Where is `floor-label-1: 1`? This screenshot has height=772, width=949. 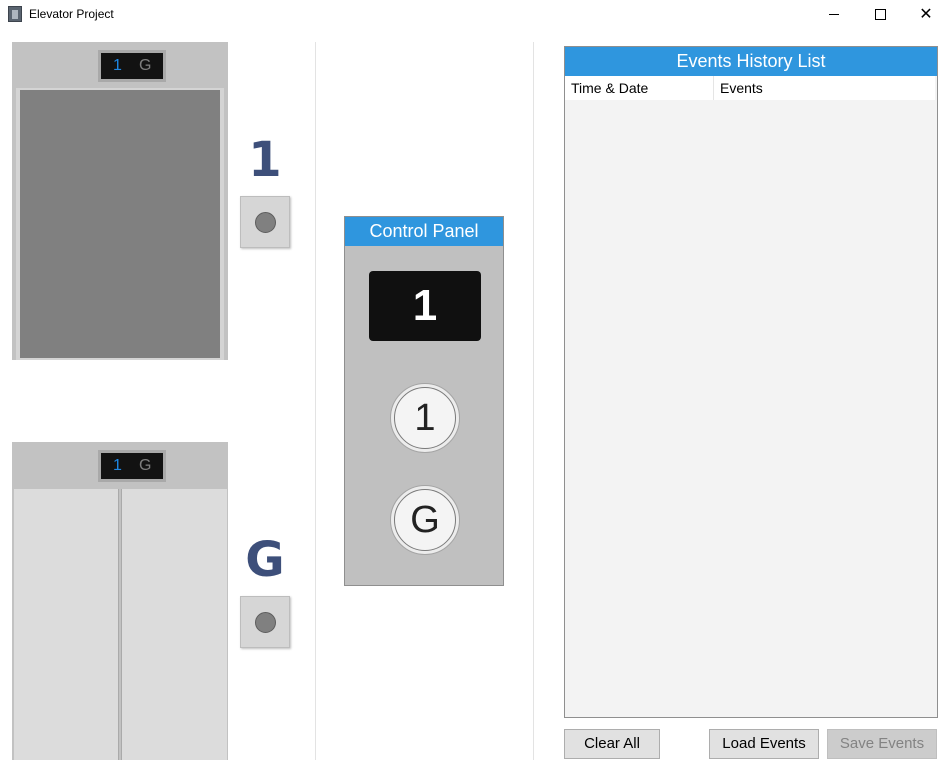 floor-label-1: 1 is located at coordinates (265, 160).